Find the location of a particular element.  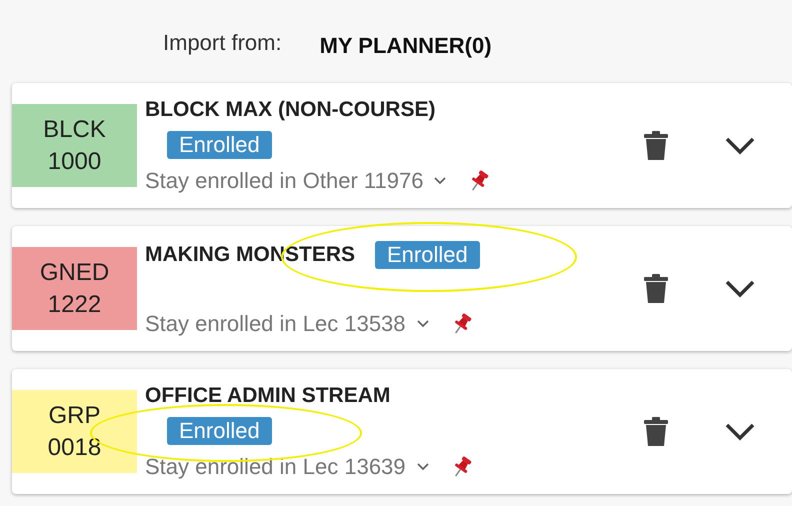

course-code: GNED 1222 is located at coordinates (74, 288).